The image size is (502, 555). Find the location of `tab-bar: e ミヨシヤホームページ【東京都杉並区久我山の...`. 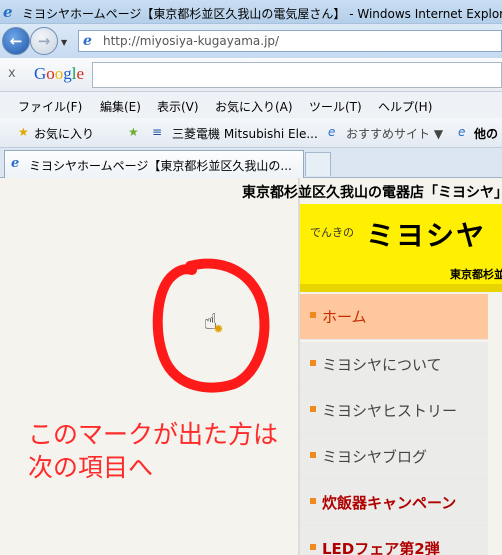

tab-bar: e ミヨシヤホームページ【東京都杉並区久我山の... is located at coordinates (251, 163).